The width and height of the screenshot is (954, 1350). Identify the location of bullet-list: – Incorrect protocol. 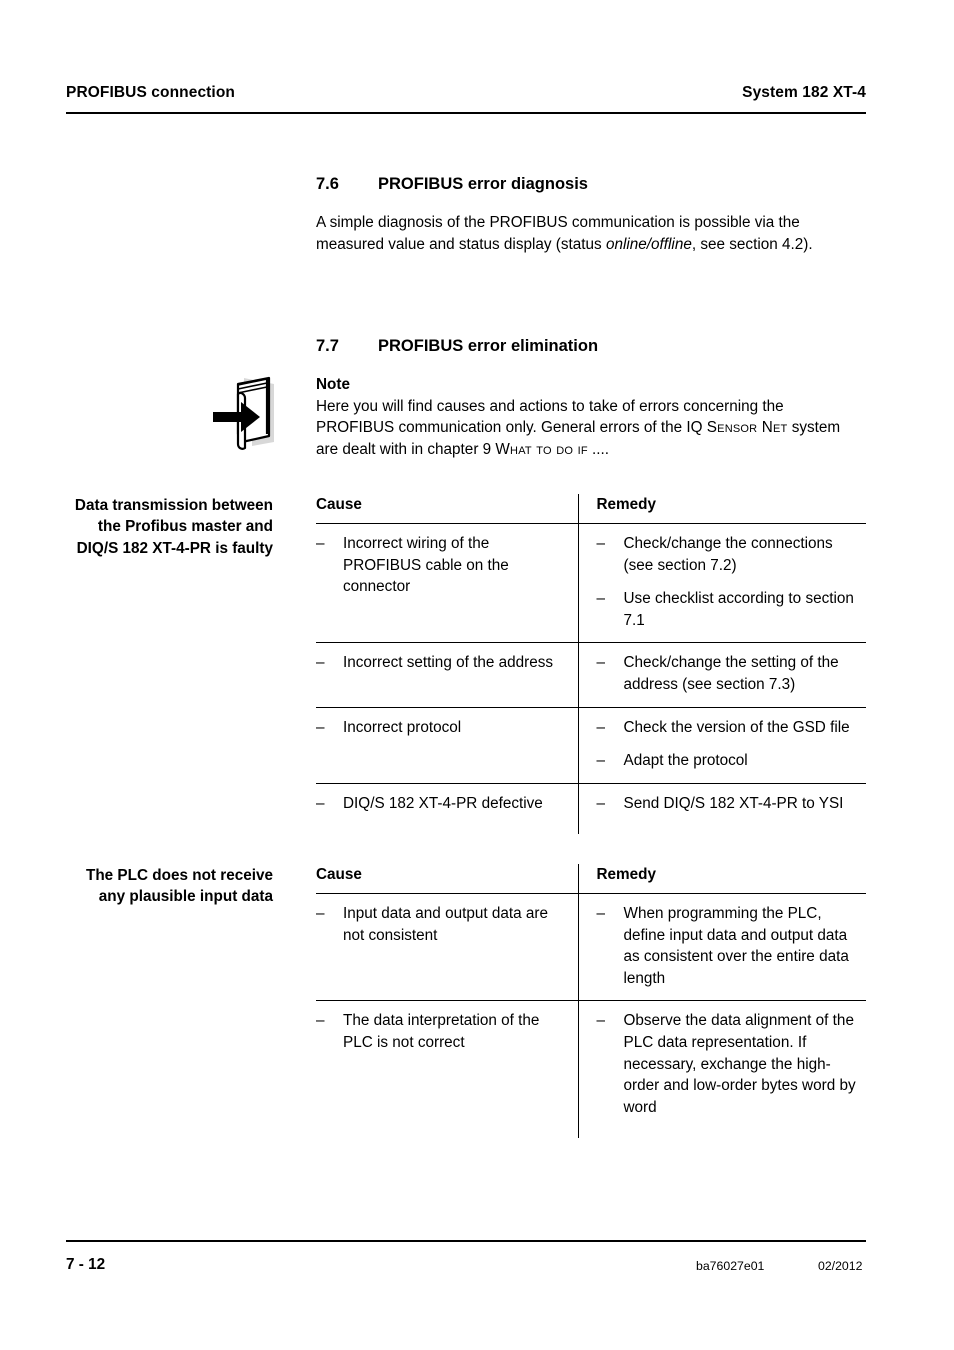
(442, 728).